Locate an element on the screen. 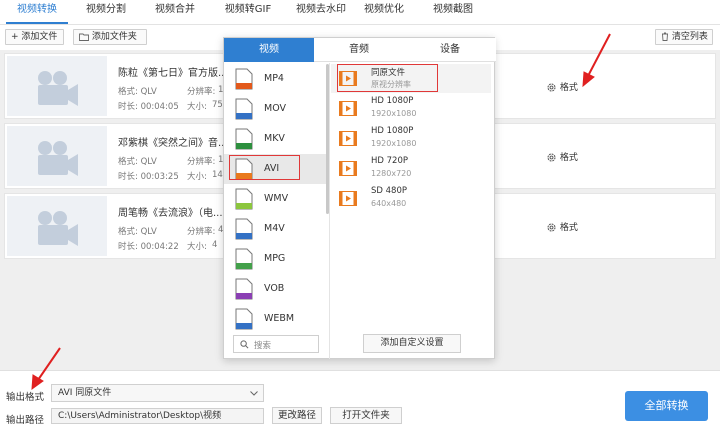 This screenshot has width=720, height=428. wmv-file-icon is located at coordinates (244, 199).